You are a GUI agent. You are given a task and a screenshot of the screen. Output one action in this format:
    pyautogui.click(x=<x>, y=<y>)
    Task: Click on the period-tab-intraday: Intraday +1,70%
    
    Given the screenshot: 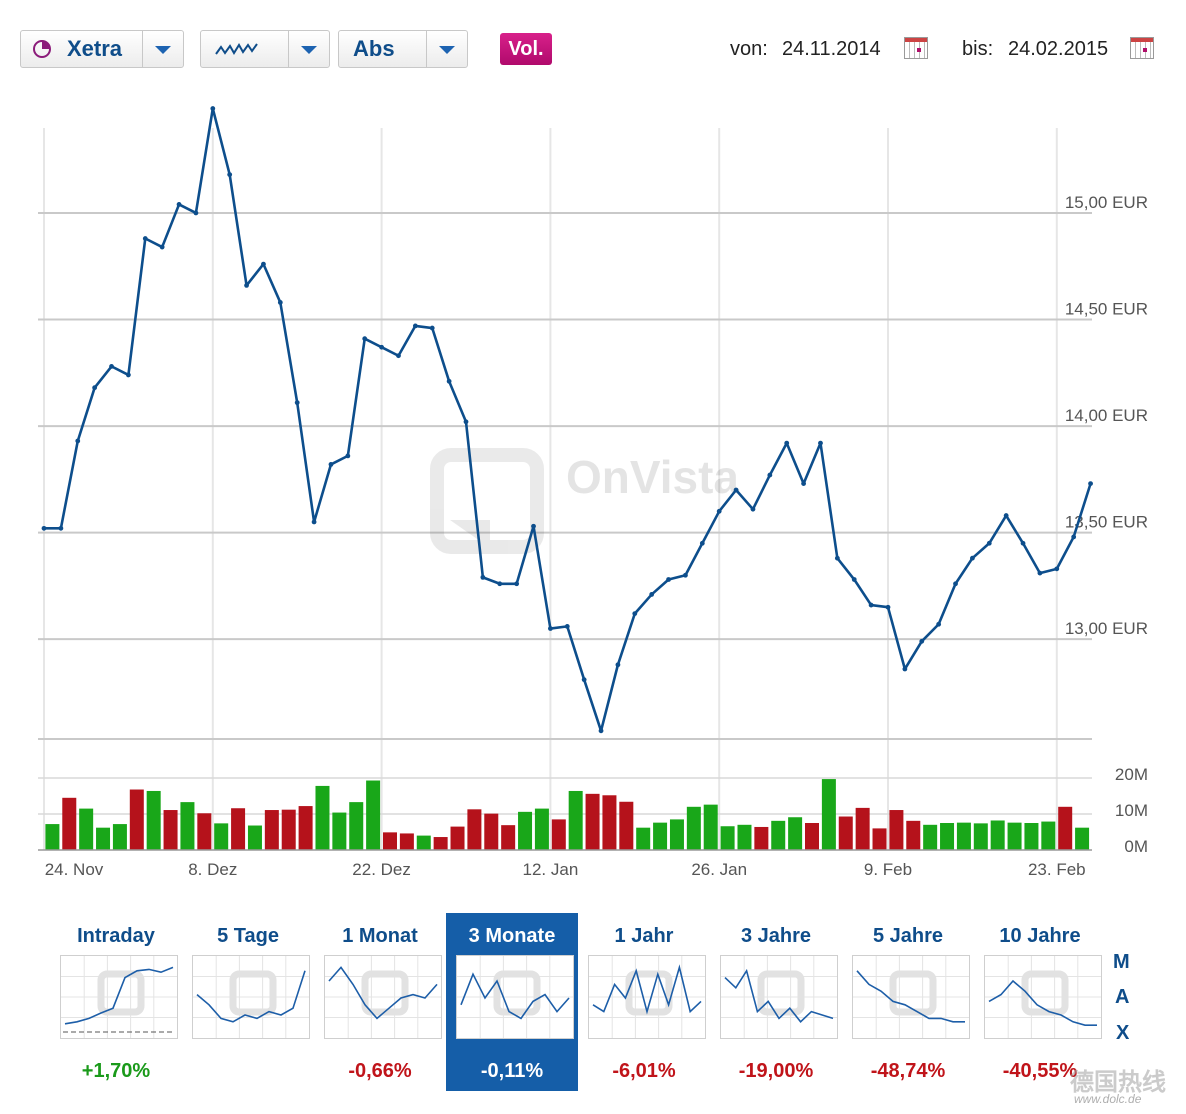 What is the action you would take?
    pyautogui.click(x=116, y=1002)
    